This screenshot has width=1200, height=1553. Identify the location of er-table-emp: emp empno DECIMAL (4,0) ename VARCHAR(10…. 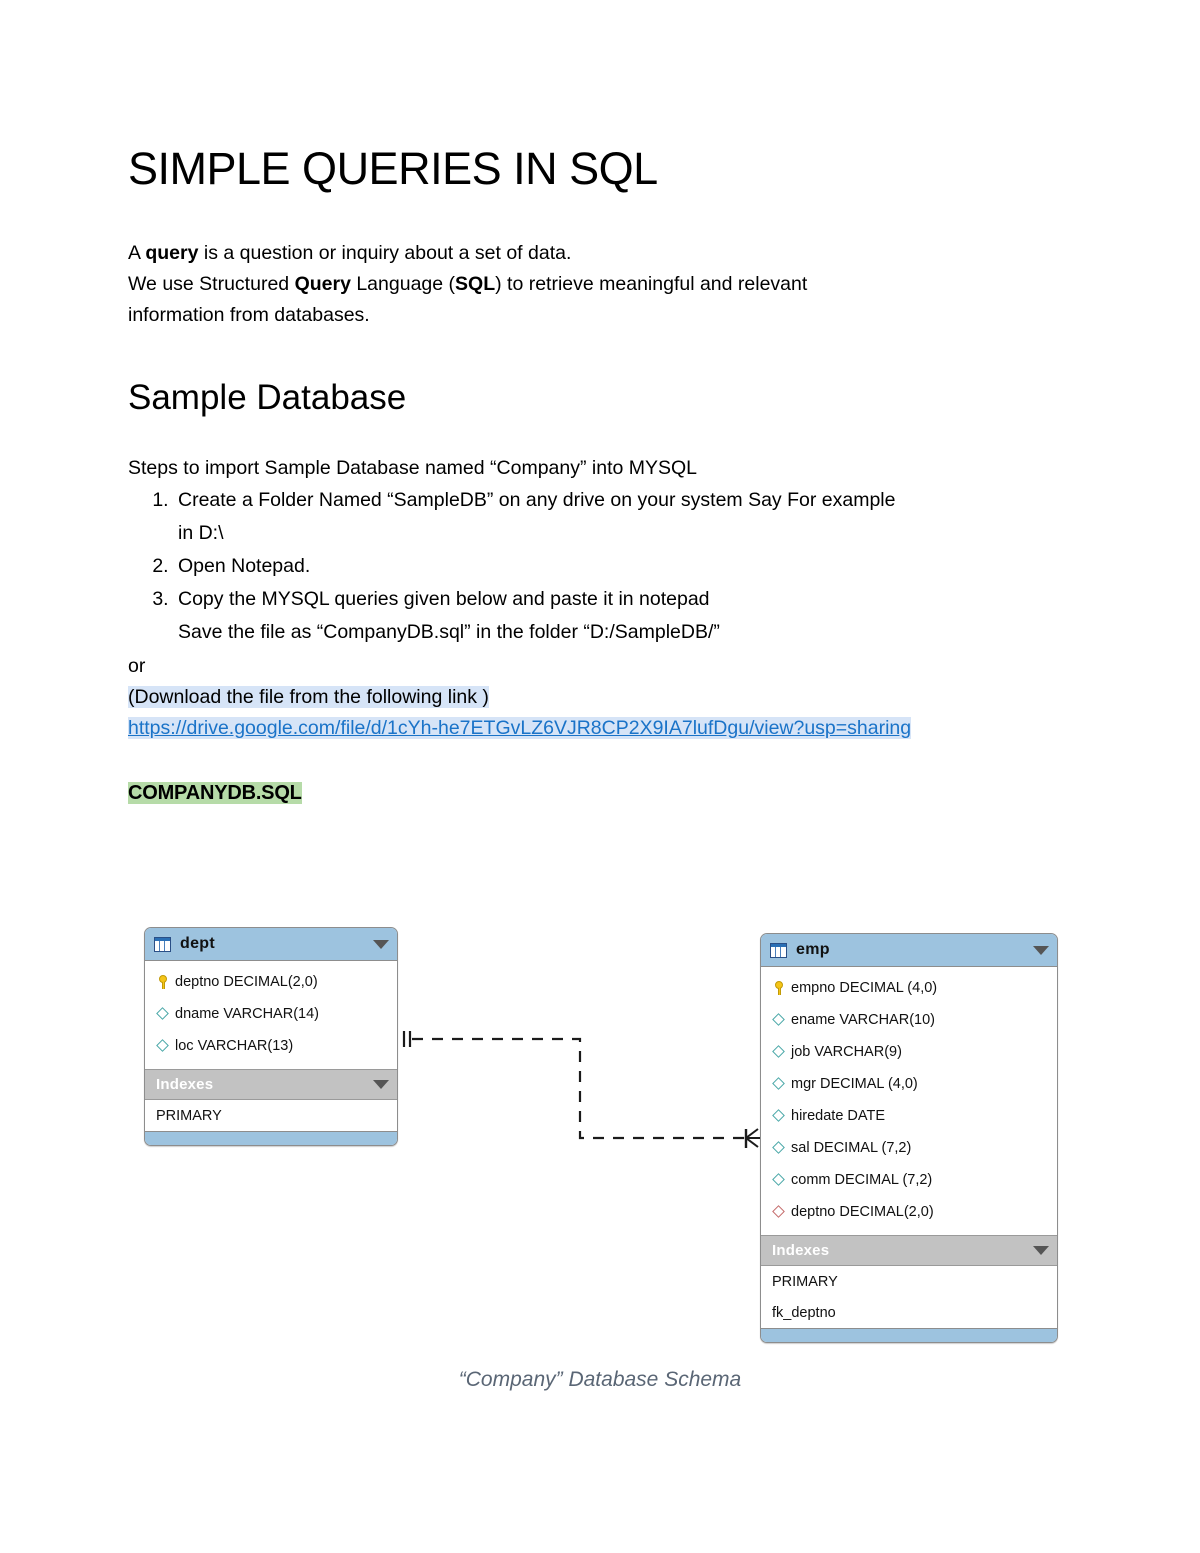
(909, 1138).